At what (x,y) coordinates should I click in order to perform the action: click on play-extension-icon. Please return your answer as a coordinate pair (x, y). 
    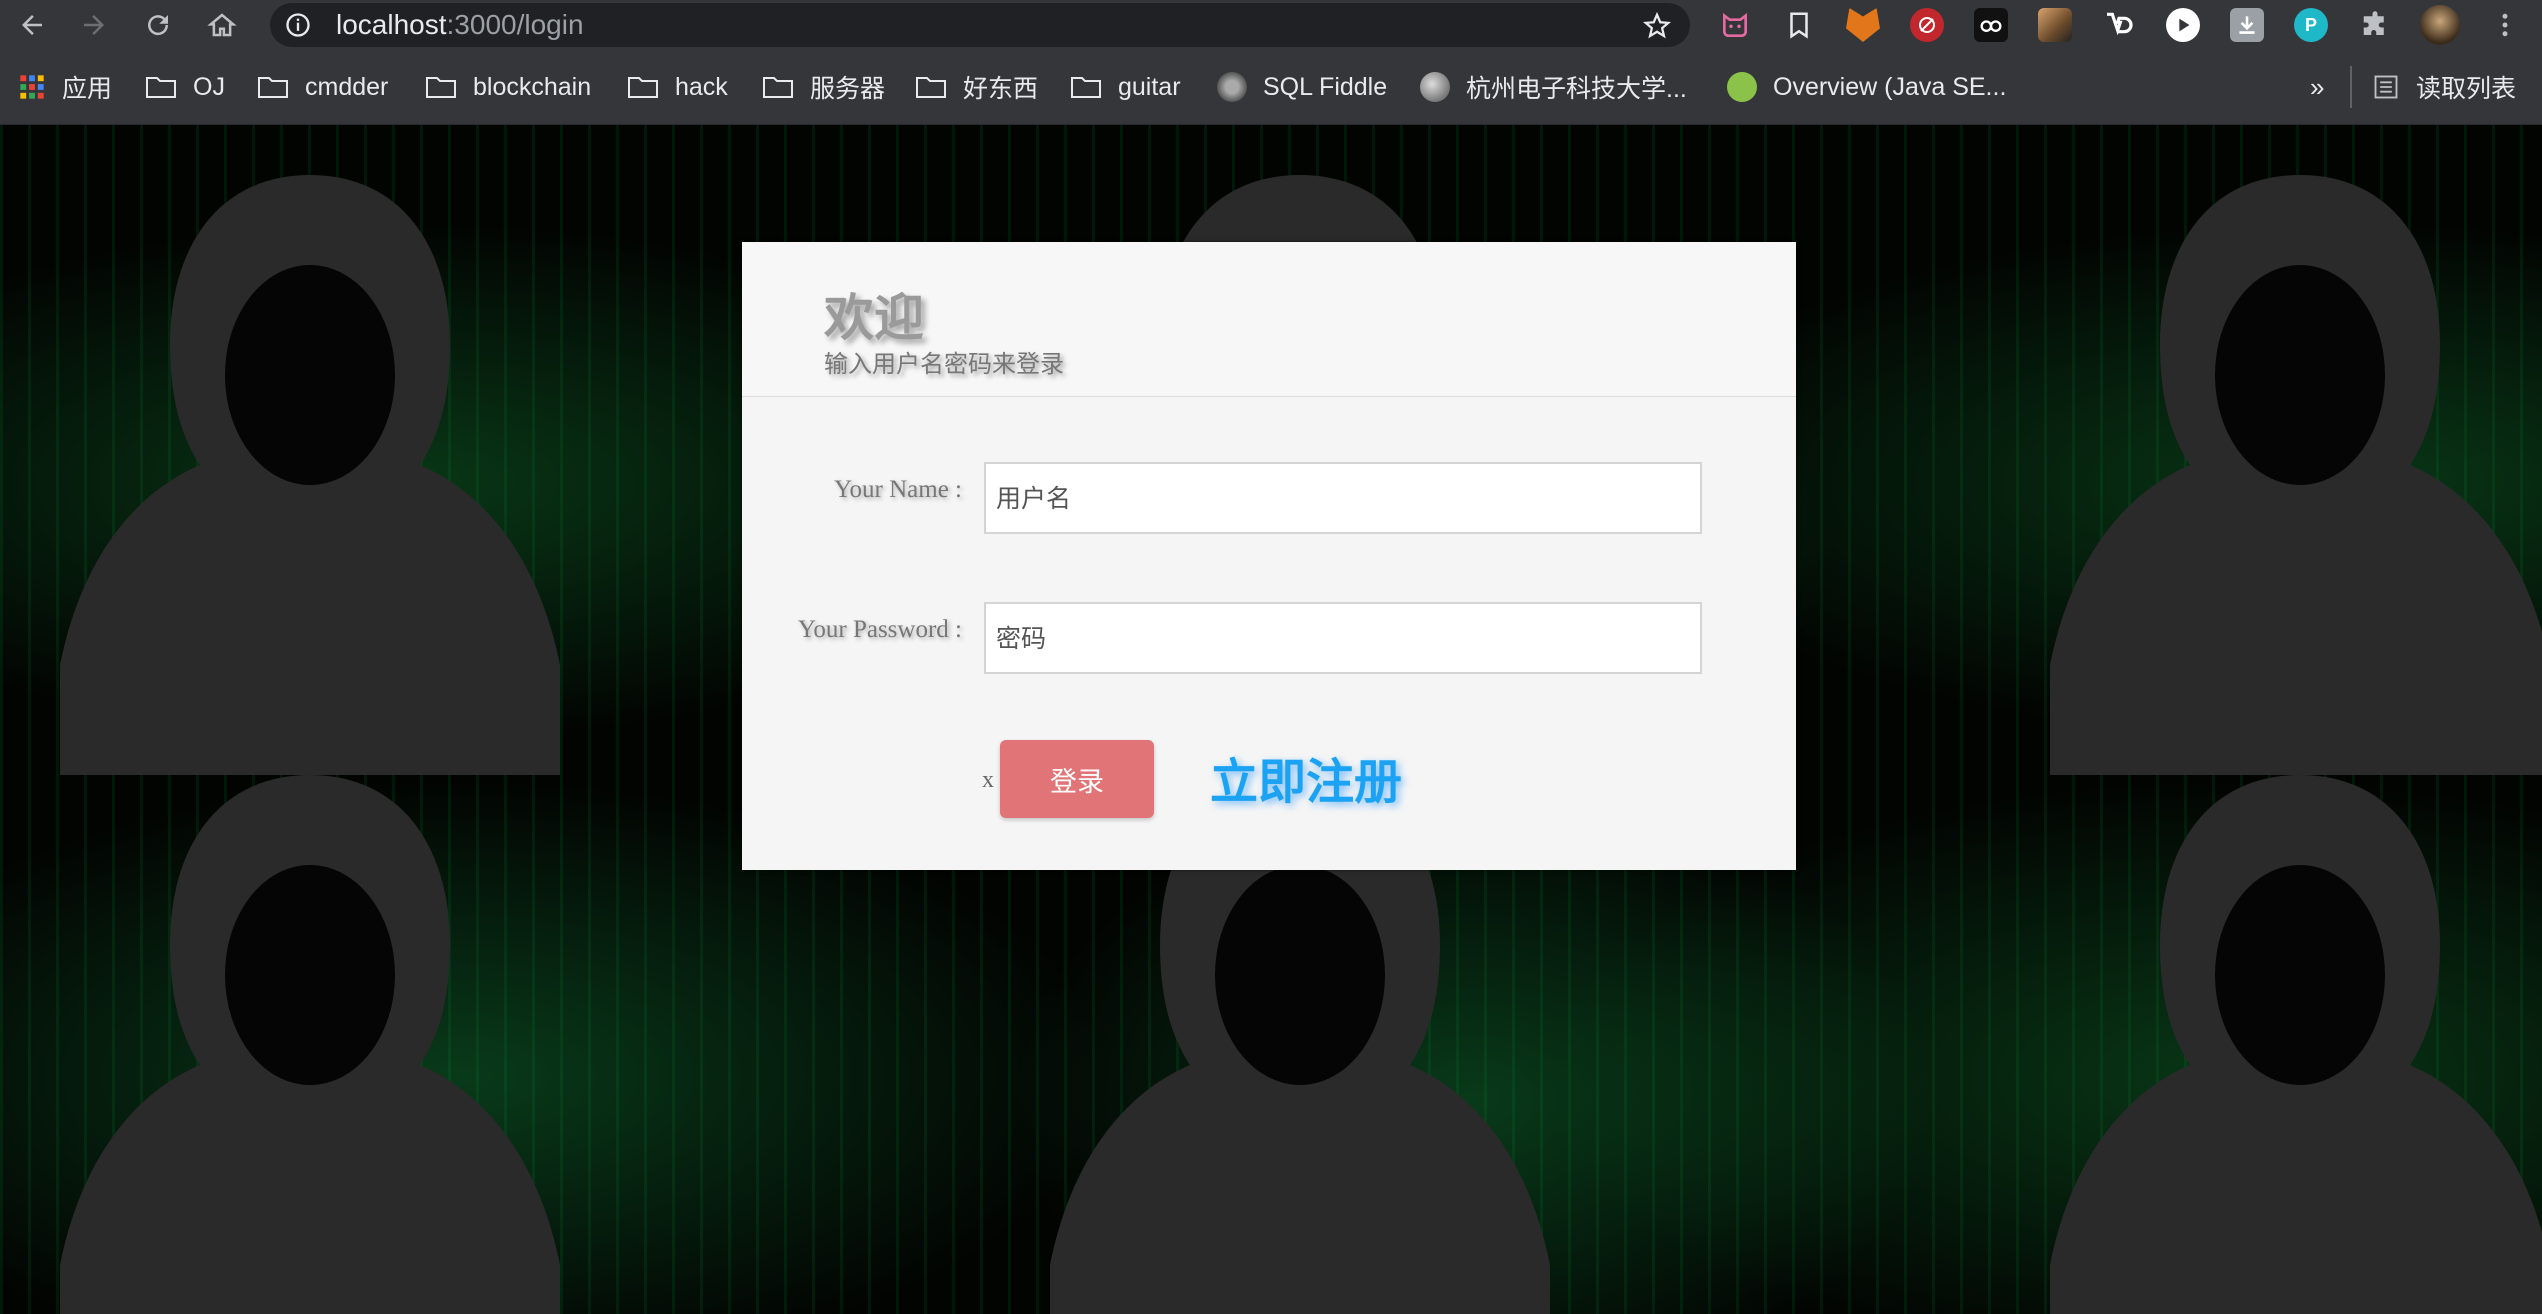
    Looking at the image, I should click on (2183, 25).